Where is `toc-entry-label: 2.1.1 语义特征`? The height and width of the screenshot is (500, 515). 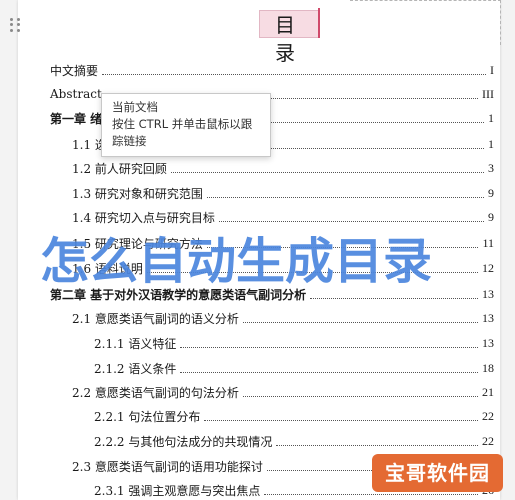 toc-entry-label: 2.1.1 语义特征 is located at coordinates (135, 343).